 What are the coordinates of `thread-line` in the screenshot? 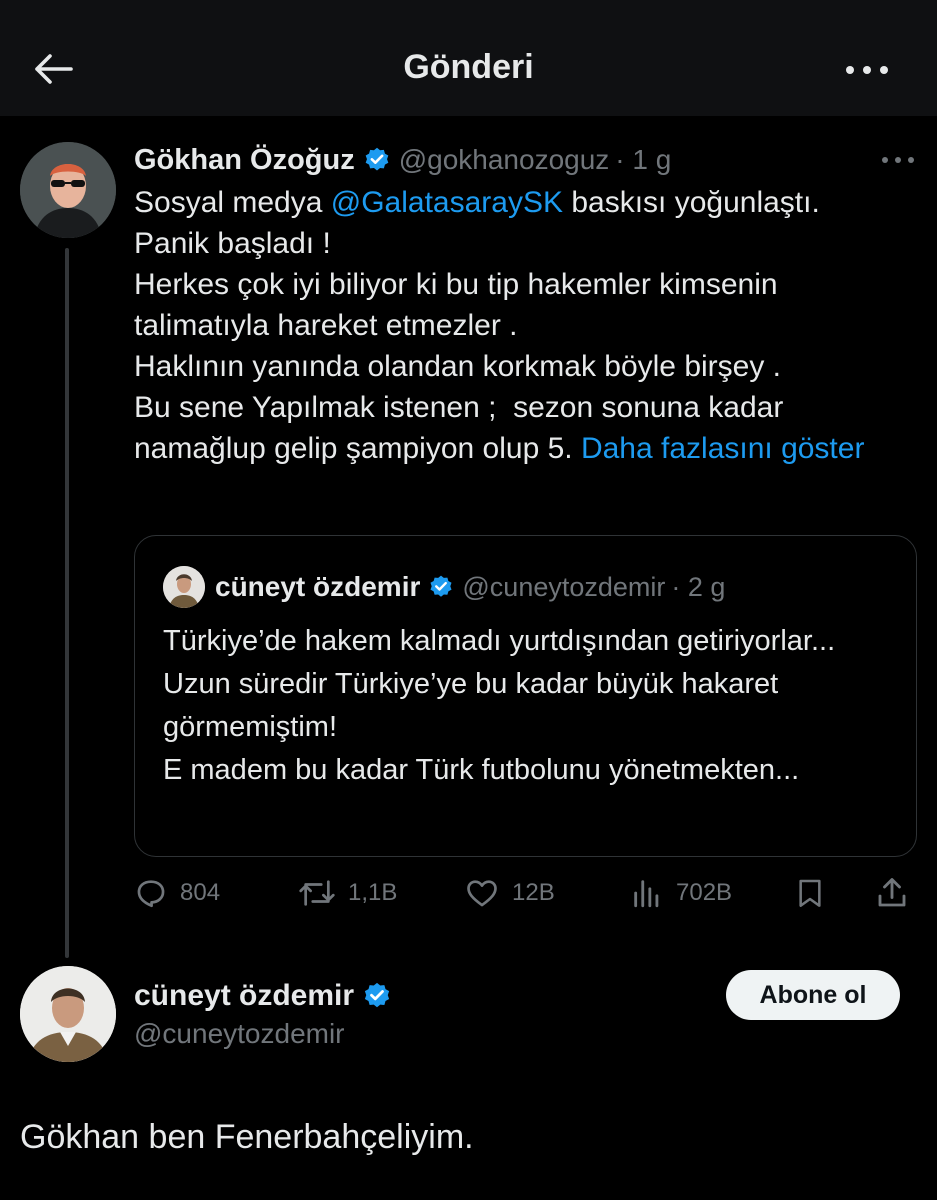 It's located at (67, 603).